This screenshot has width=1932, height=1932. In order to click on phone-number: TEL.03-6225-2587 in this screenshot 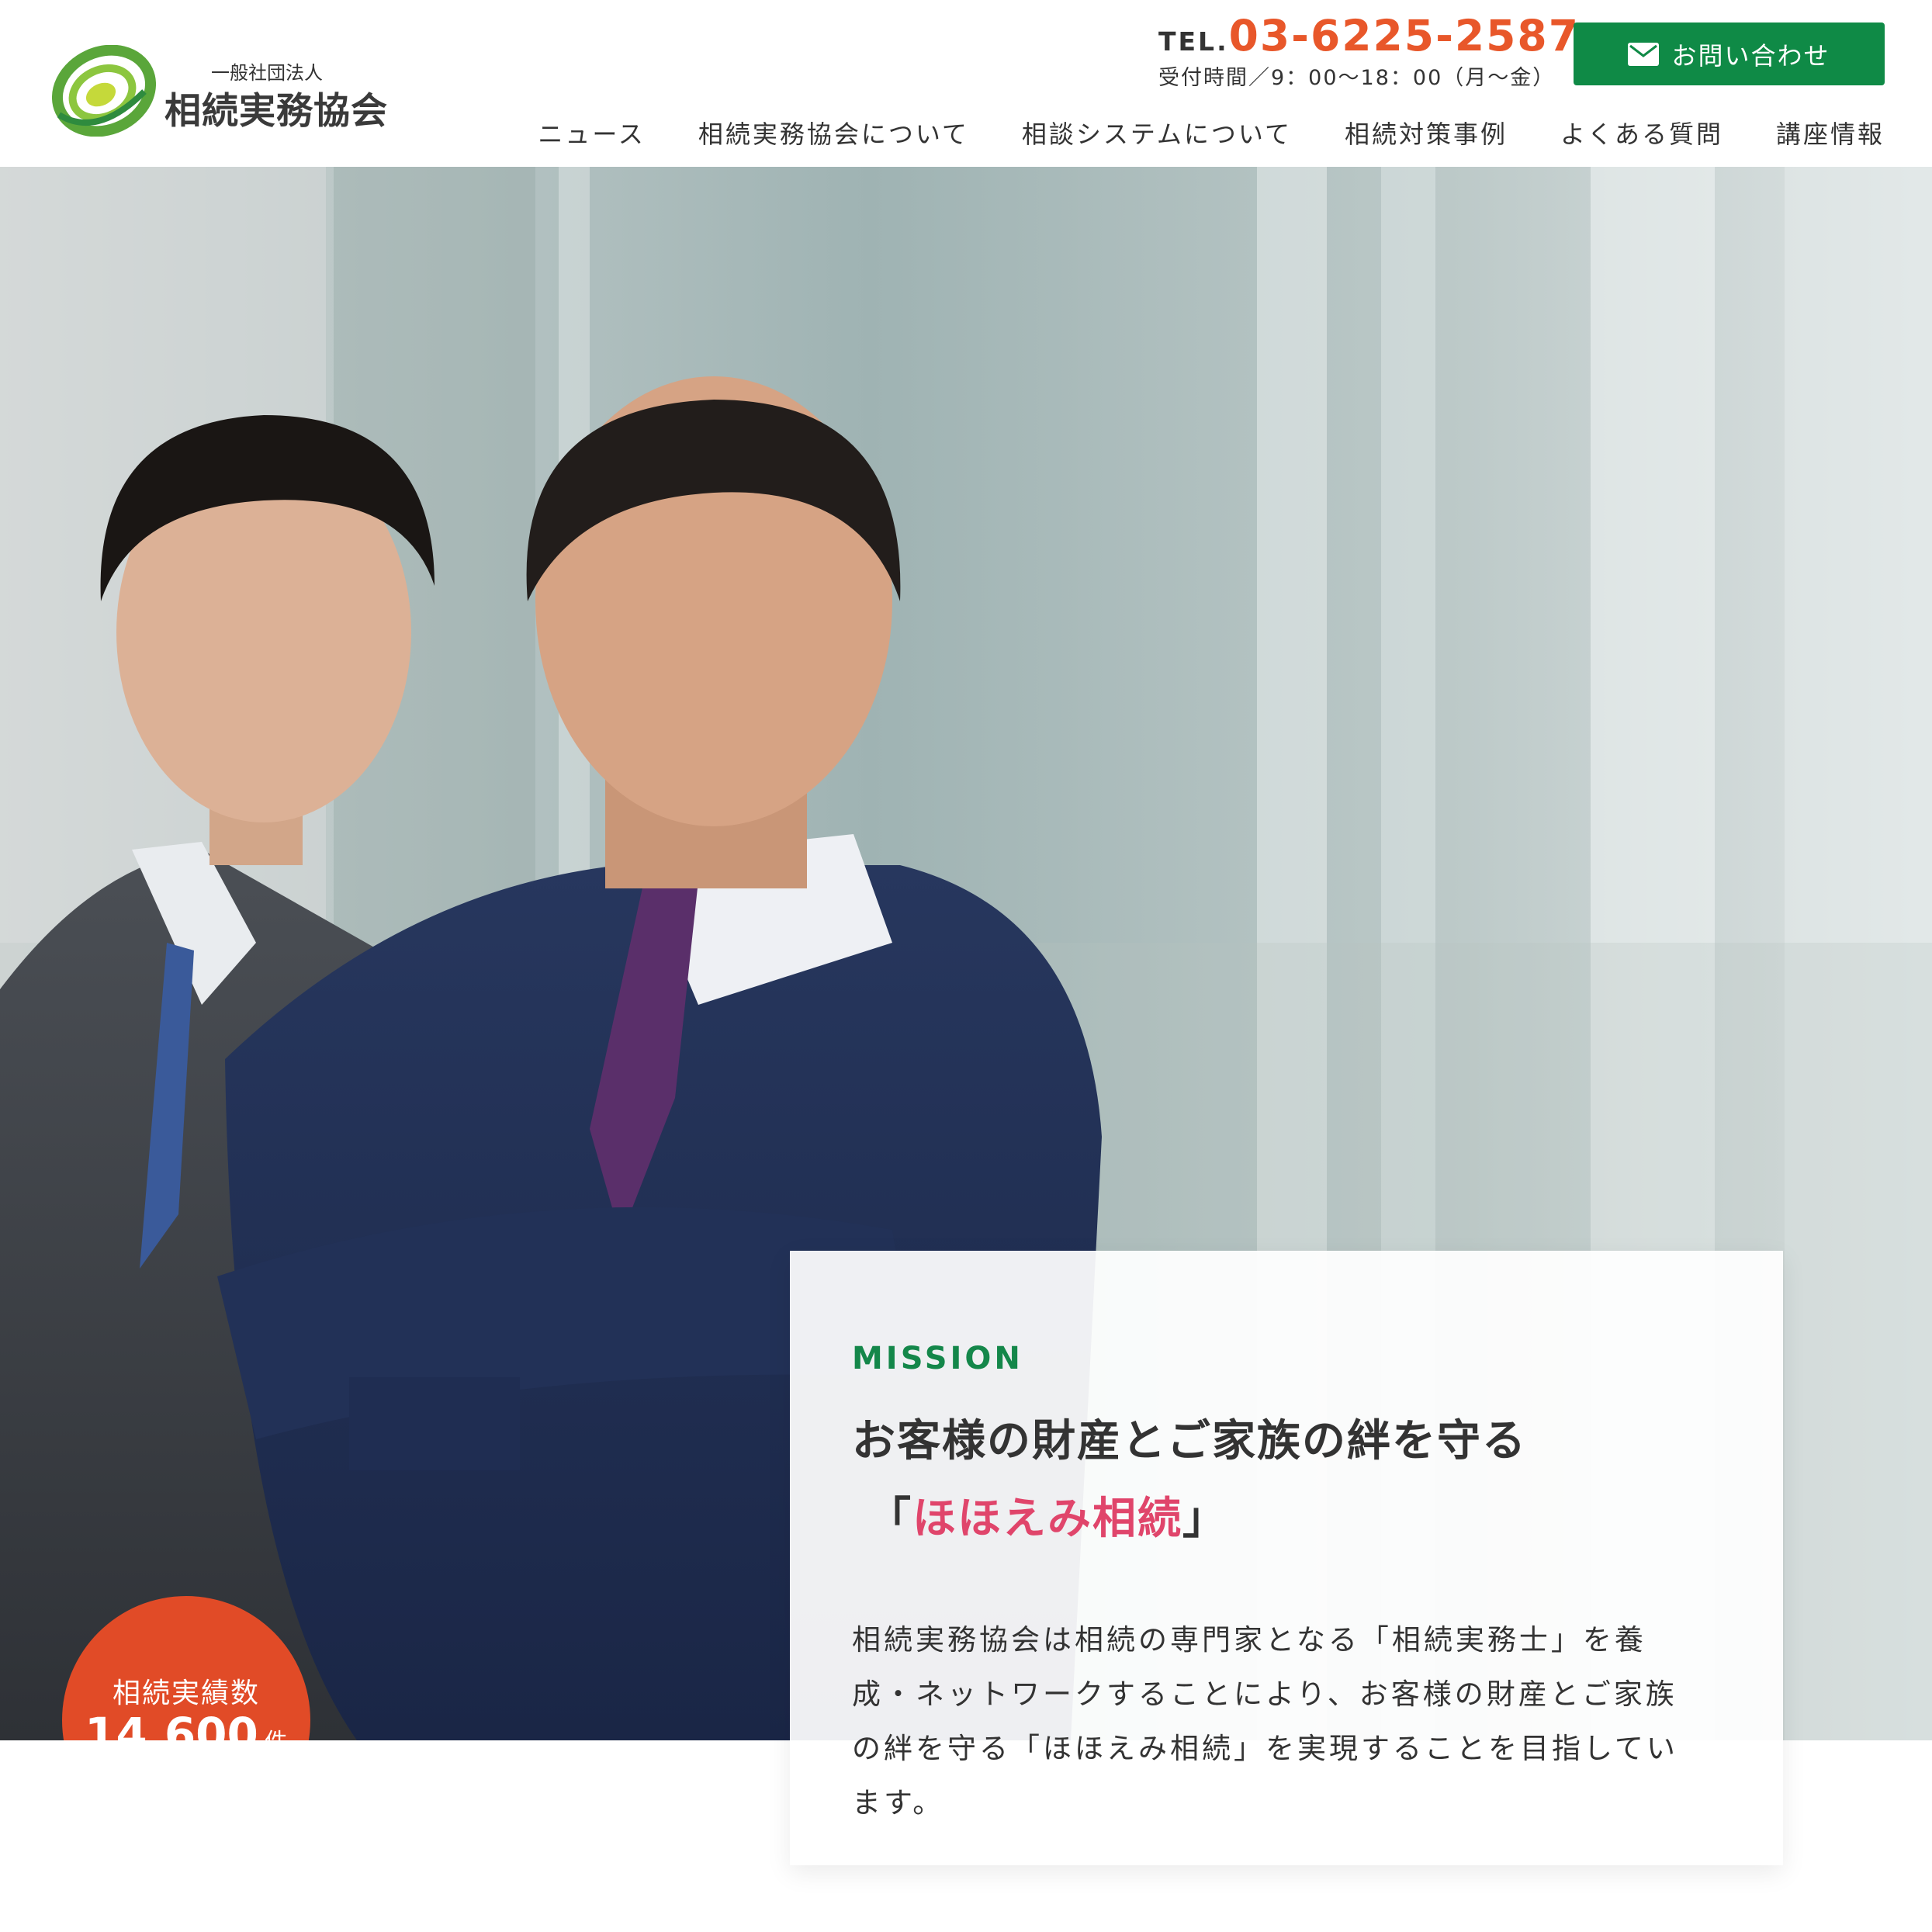, I will do `click(1369, 36)`.